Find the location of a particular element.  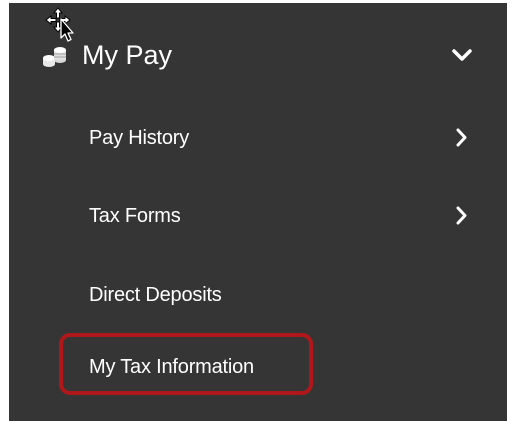

direct-deposits-label: Direct Deposits is located at coordinates (155, 295).